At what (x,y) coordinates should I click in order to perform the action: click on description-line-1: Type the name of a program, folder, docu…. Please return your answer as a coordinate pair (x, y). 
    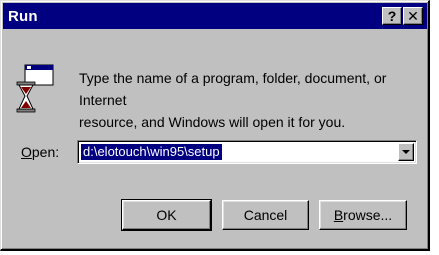
    Looking at the image, I should click on (233, 89).